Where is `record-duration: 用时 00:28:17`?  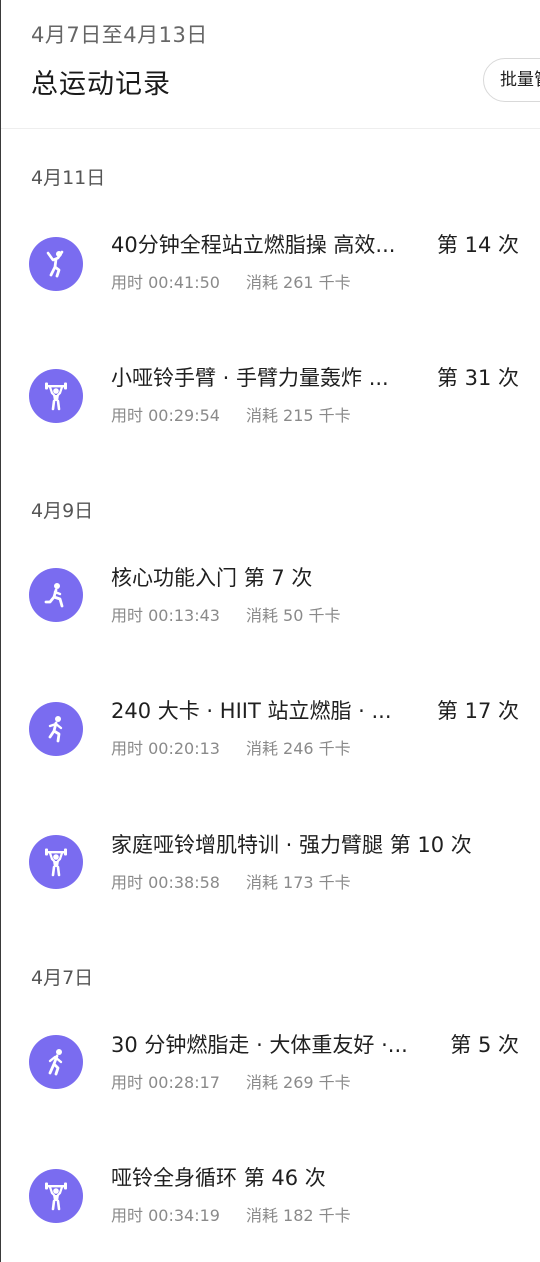
record-duration: 用时 00:28:17 is located at coordinates (165, 1082).